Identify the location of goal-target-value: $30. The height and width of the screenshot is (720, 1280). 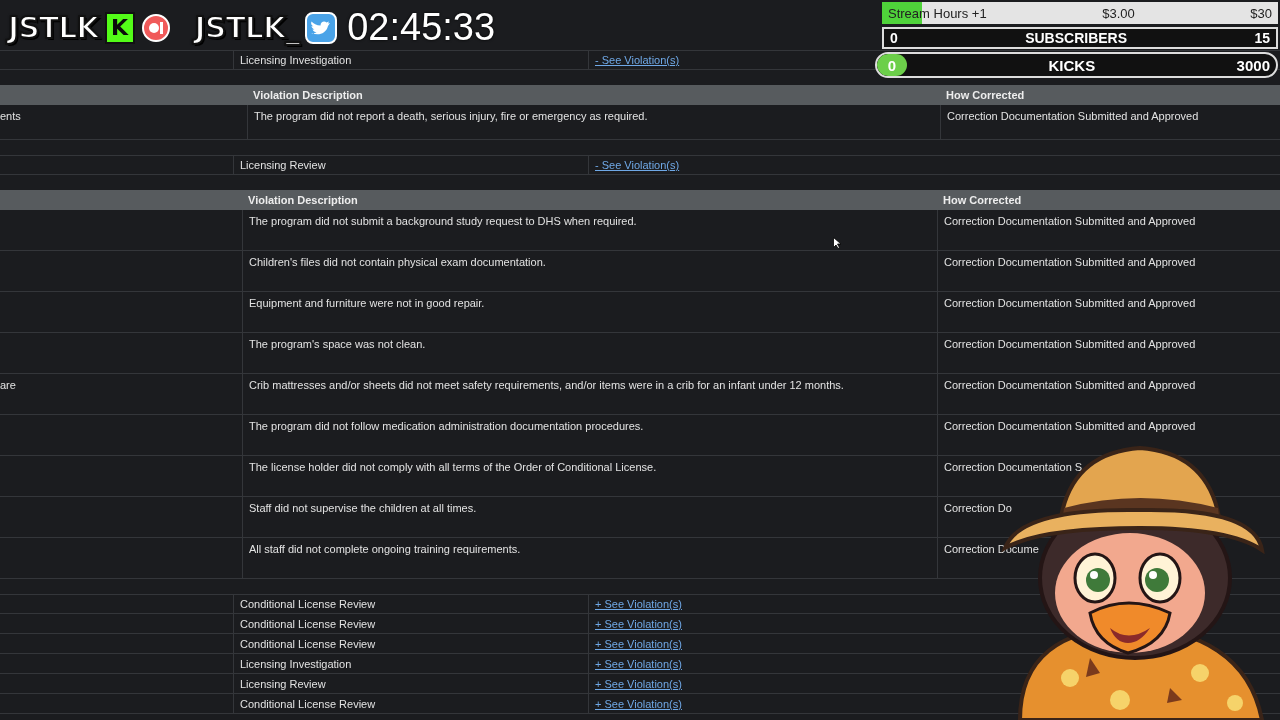
(1261, 13).